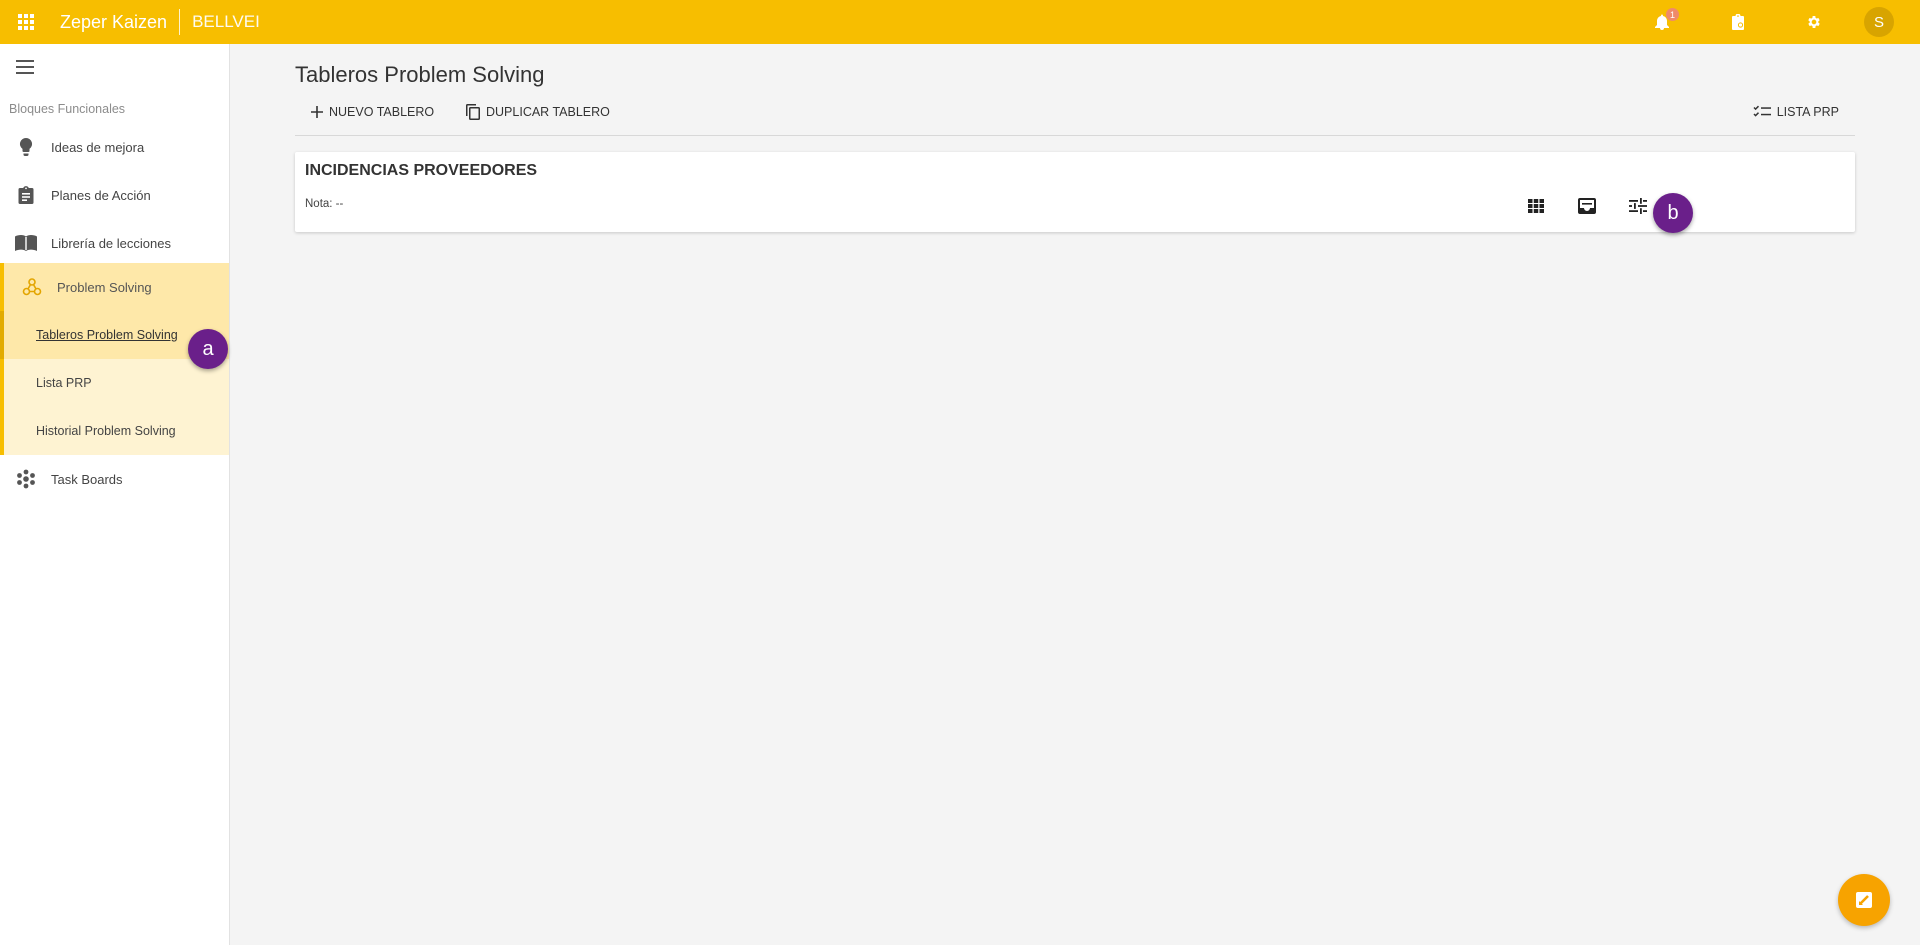 The image size is (1920, 945). Describe the element at coordinates (208, 349) in the screenshot. I see `marker-a: a` at that location.